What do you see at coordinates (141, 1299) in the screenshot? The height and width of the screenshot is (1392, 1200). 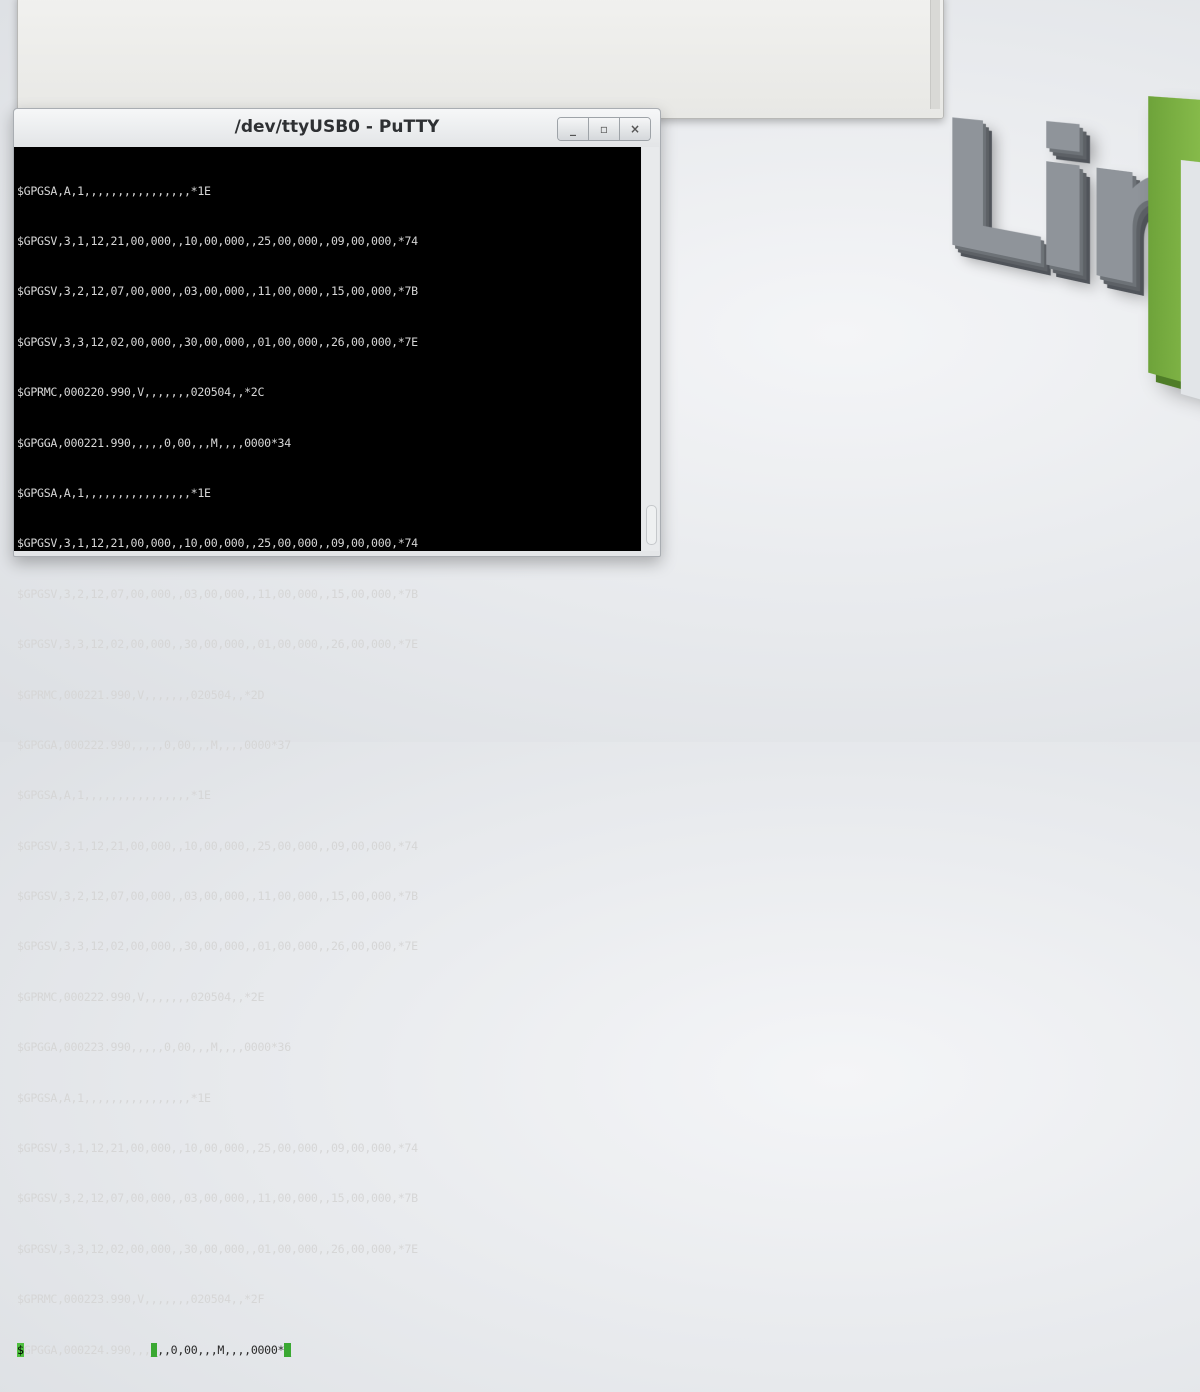 I see `terminal-line: $GPRMC,000223.990,V,,,,,,,020504,,*2F` at bounding box center [141, 1299].